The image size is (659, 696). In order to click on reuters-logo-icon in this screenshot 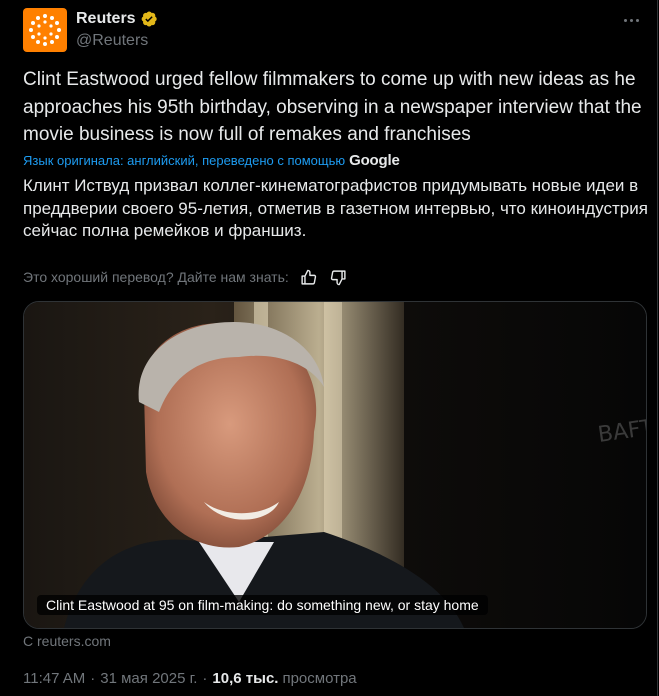, I will do `click(45, 30)`.